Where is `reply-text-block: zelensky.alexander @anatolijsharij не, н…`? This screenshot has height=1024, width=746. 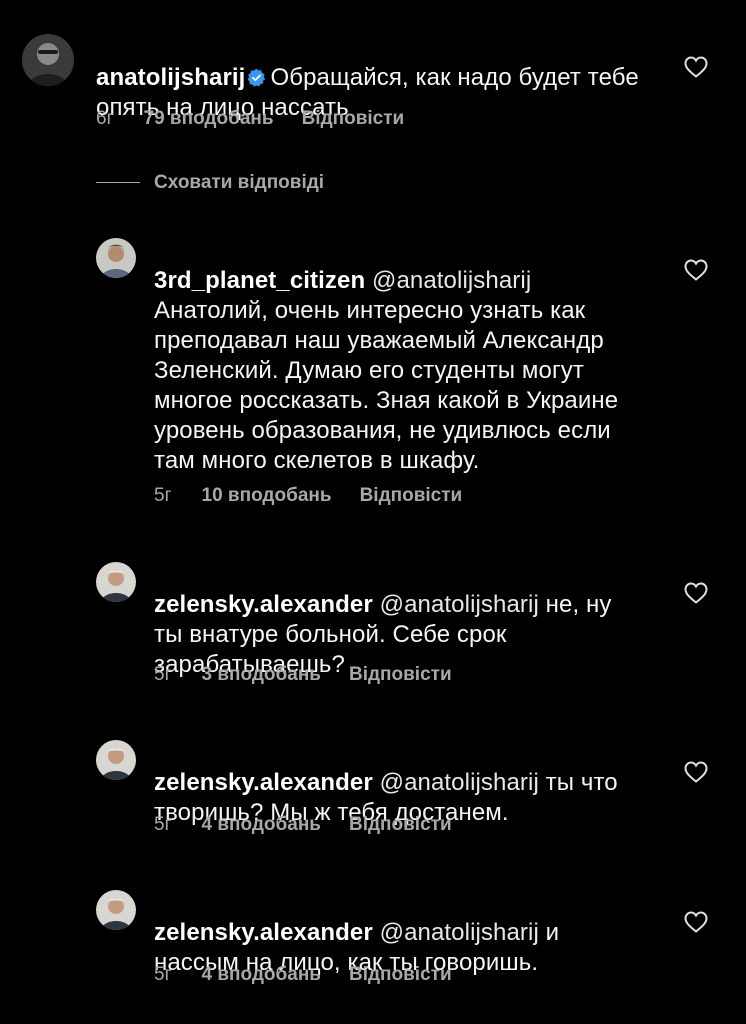
reply-text-block: zelensky.alexander @anatolijsharij не, н… is located at coordinates (399, 620).